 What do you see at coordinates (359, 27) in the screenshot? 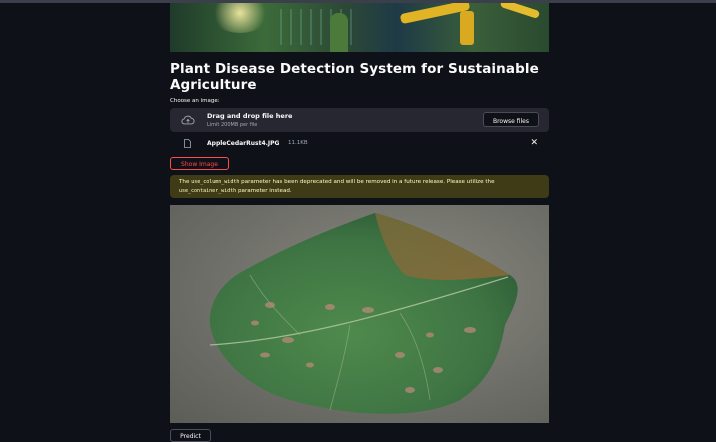
I see `header-banner-image` at bounding box center [359, 27].